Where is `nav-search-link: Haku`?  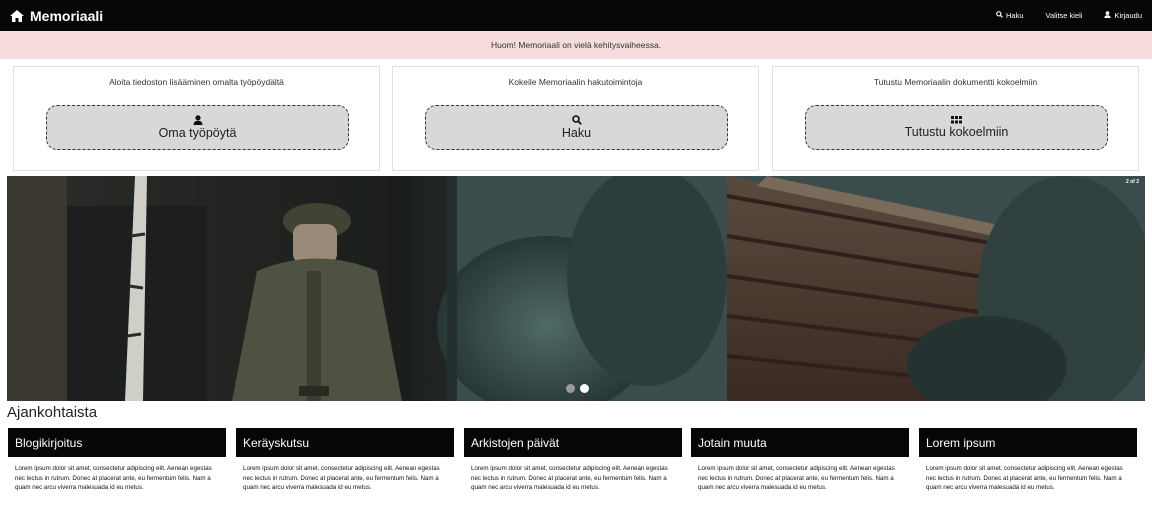
nav-search-link: Haku is located at coordinates (1010, 15).